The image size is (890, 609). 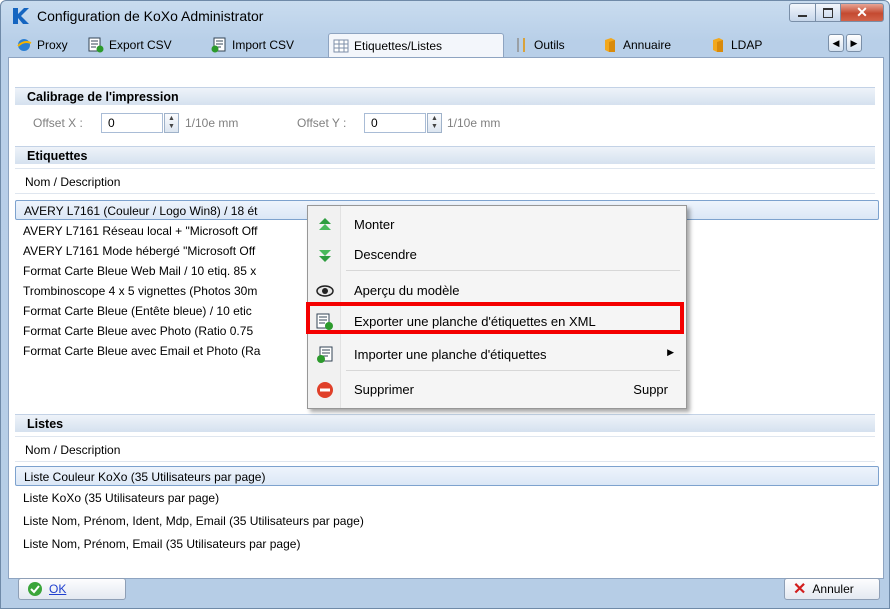 What do you see at coordinates (341, 46) in the screenshot?
I see `grid-icon` at bounding box center [341, 46].